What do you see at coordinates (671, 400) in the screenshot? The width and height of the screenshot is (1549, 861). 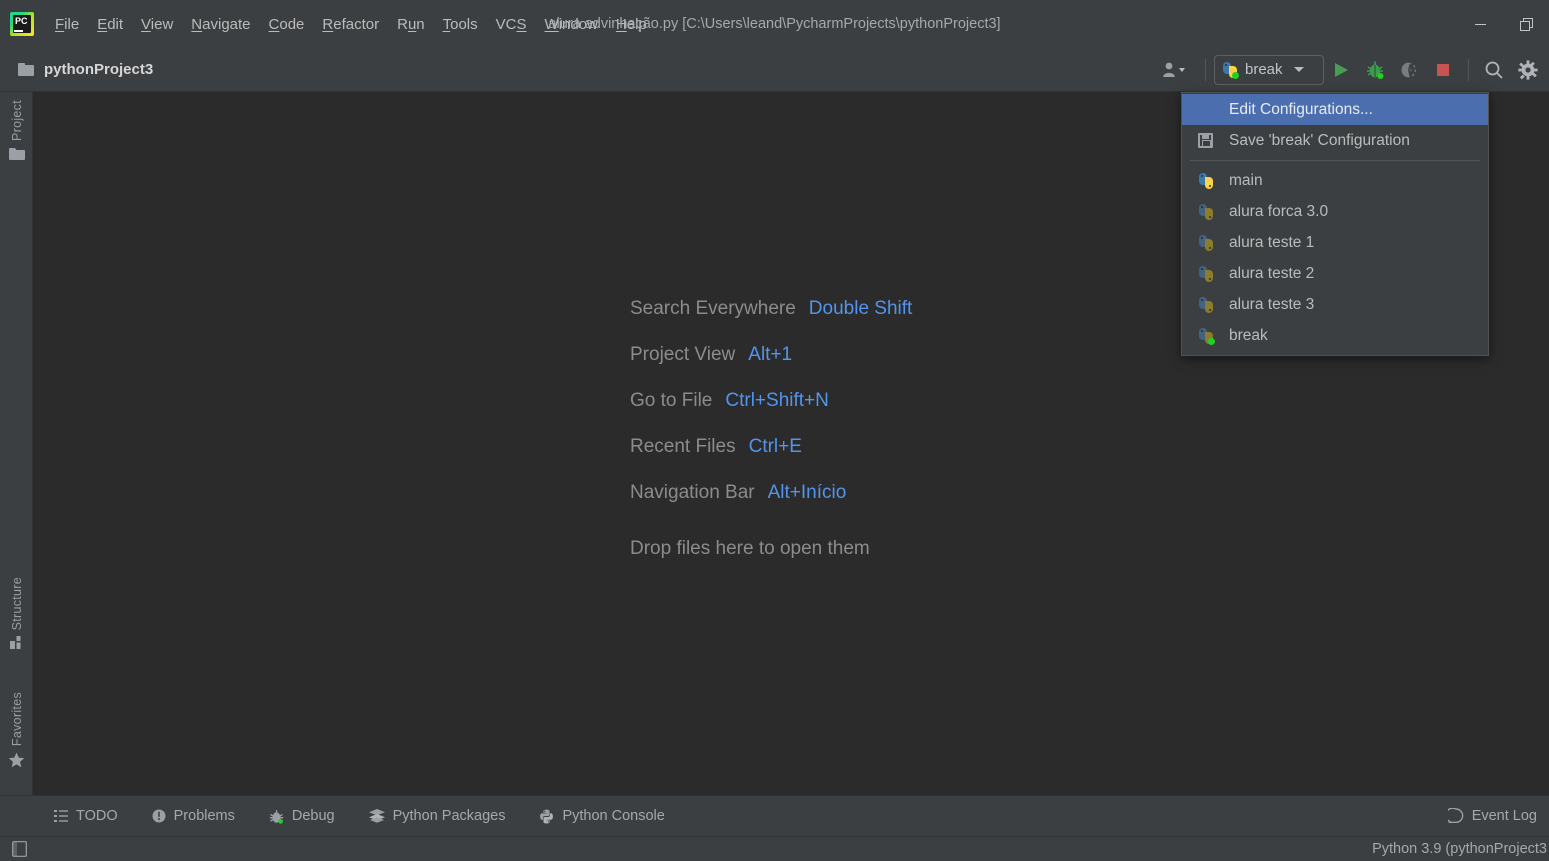 I see `hint-label: Go to File` at bounding box center [671, 400].